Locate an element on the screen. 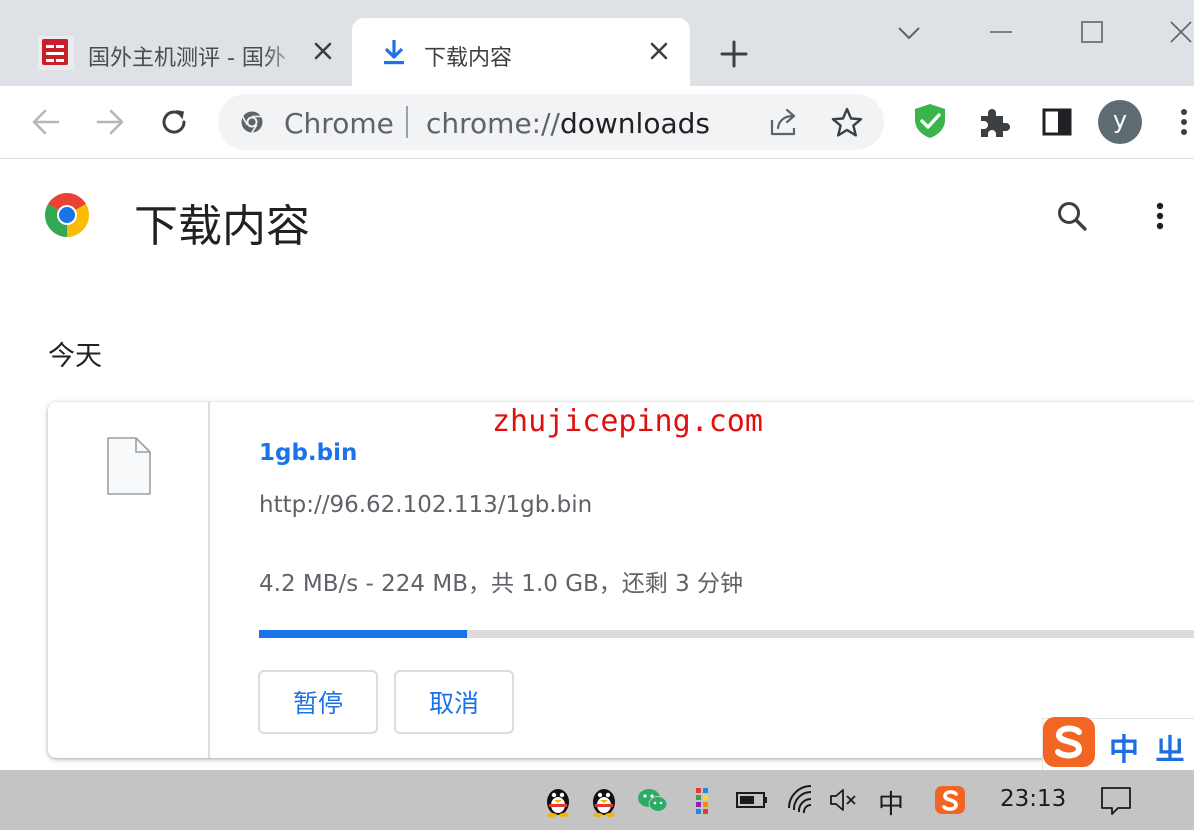  minimize-icon is located at coordinates (1001, 33).